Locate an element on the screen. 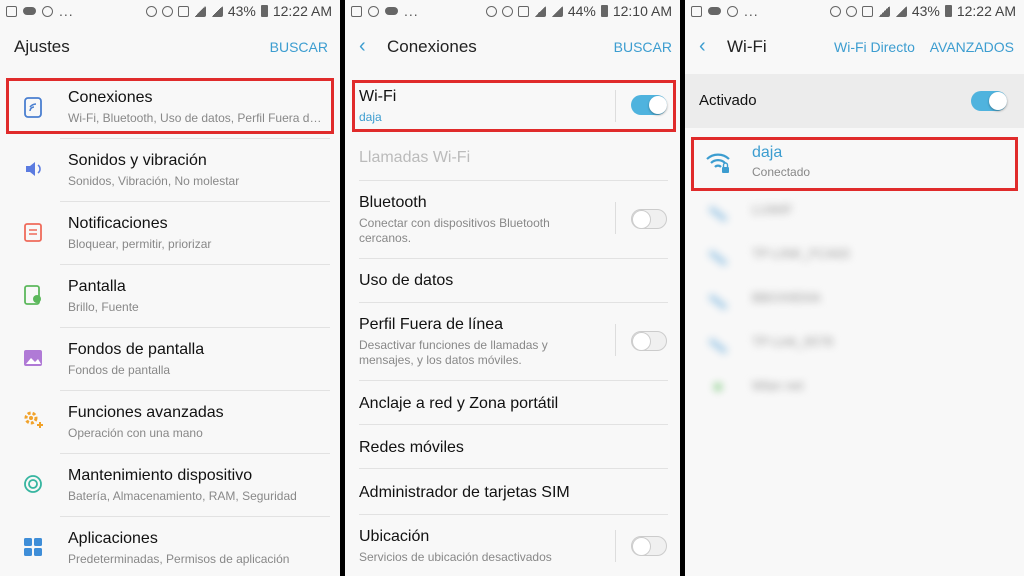 The height and width of the screenshot is (576, 1024). wifi-master-toggle is located at coordinates (989, 101).